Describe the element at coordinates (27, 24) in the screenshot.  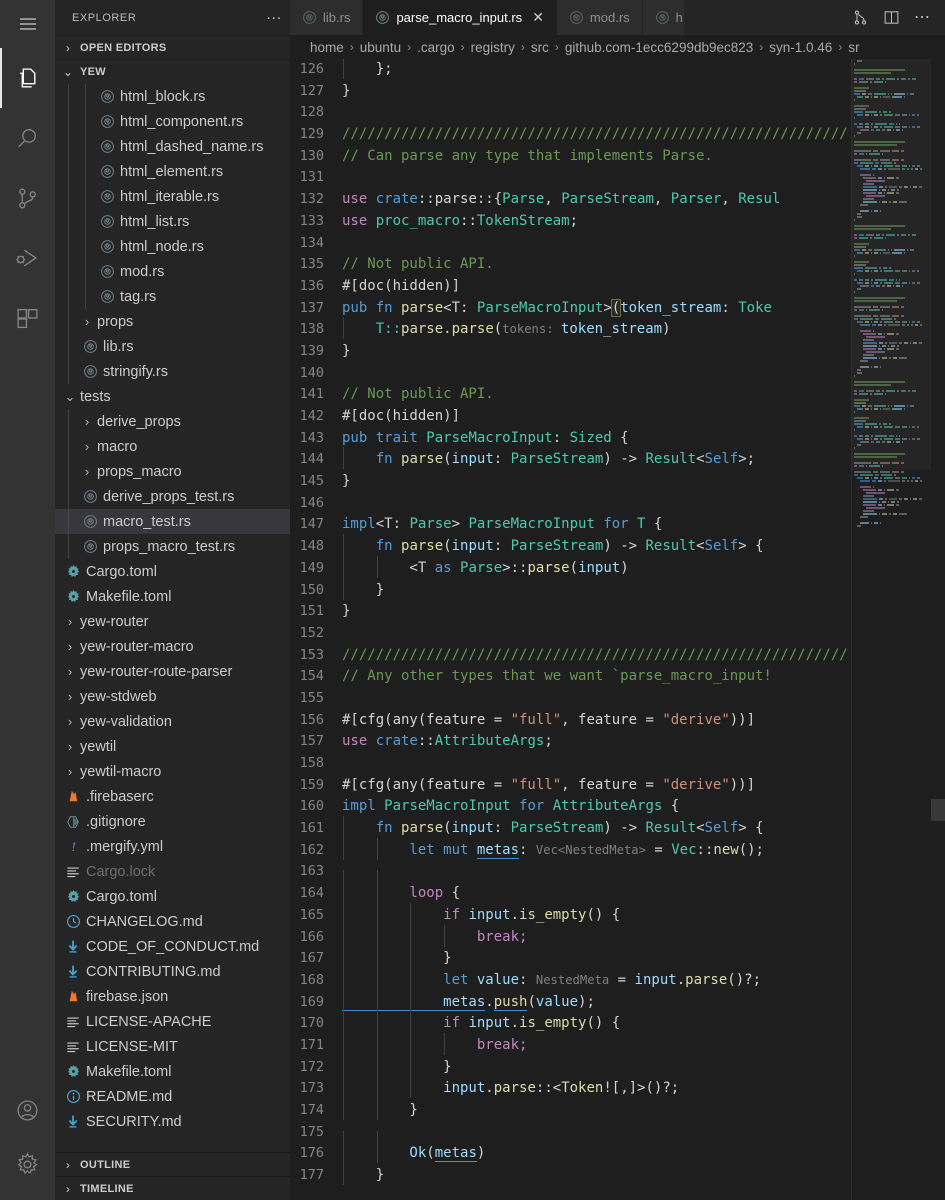
I see `hamburger-menu-icon` at that location.